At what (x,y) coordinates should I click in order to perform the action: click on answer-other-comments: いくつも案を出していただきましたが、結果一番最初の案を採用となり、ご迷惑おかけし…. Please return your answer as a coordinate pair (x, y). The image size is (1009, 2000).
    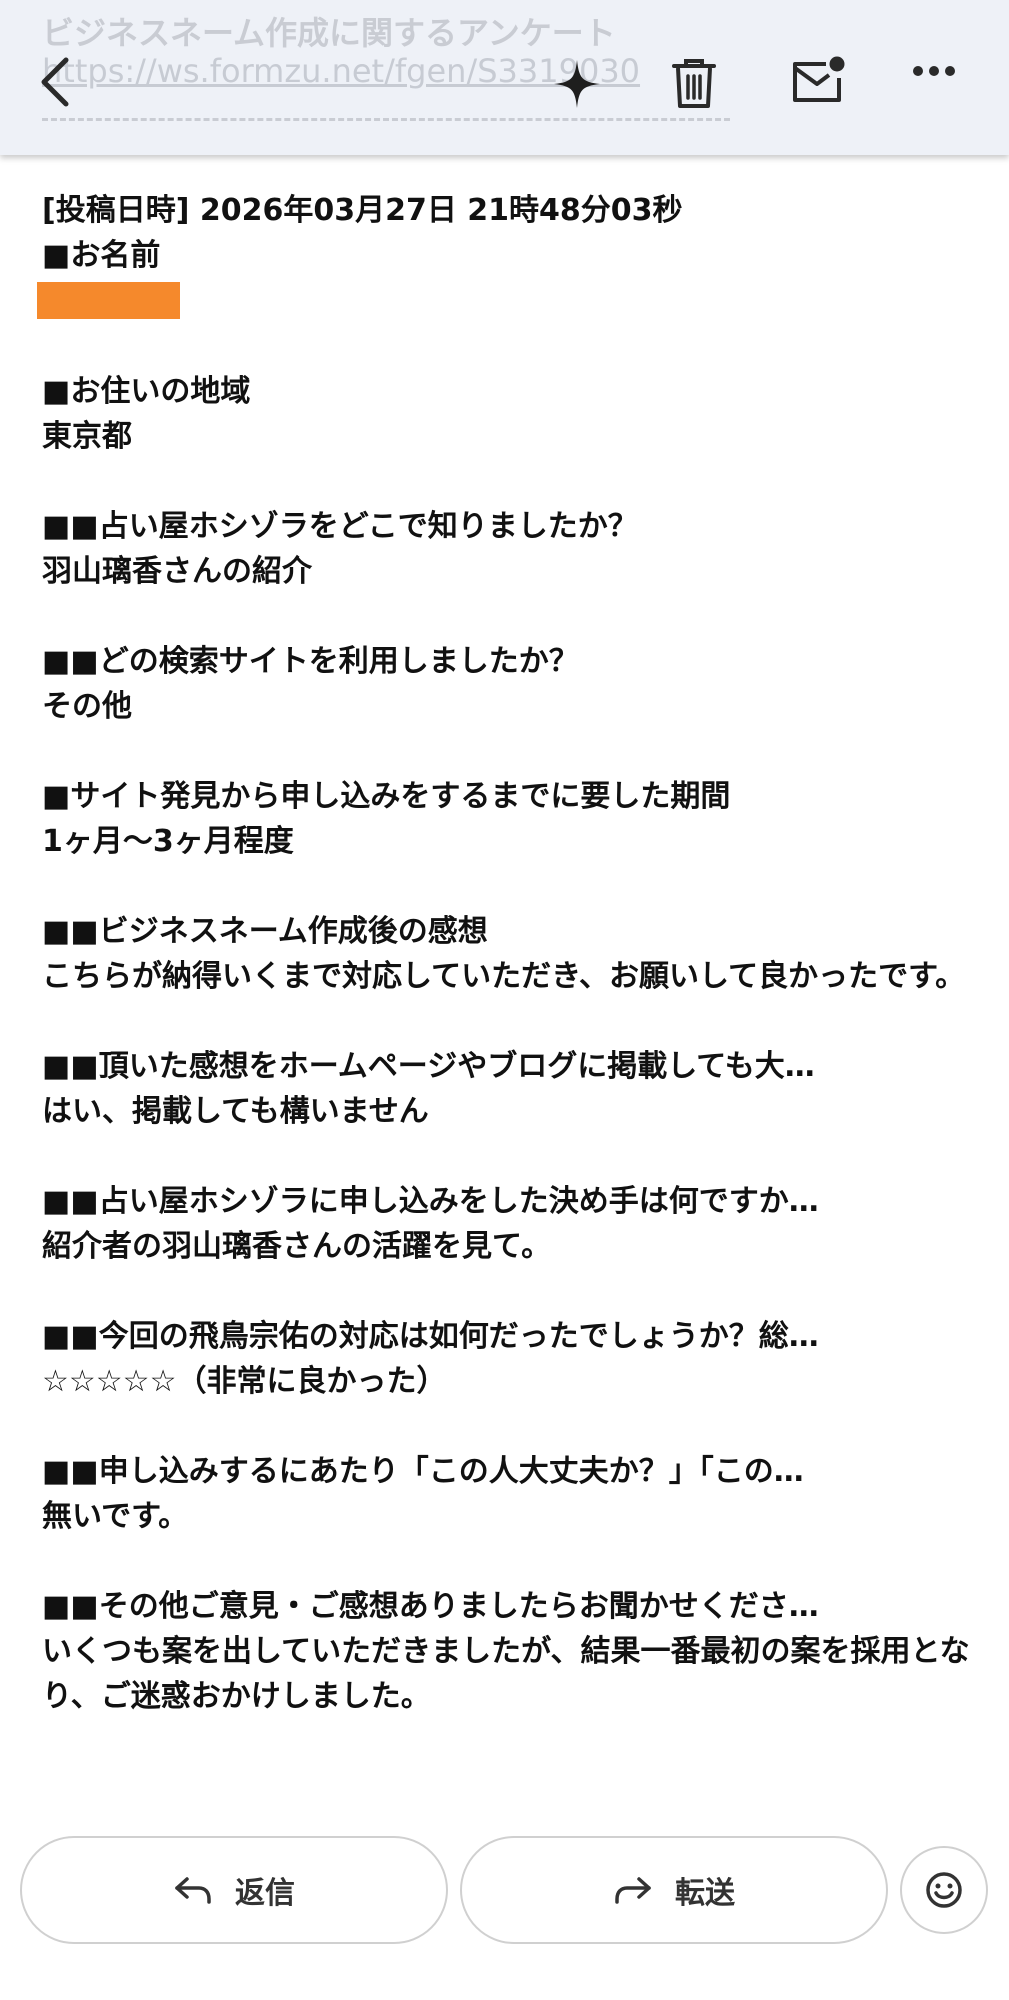
    Looking at the image, I should click on (506, 1674).